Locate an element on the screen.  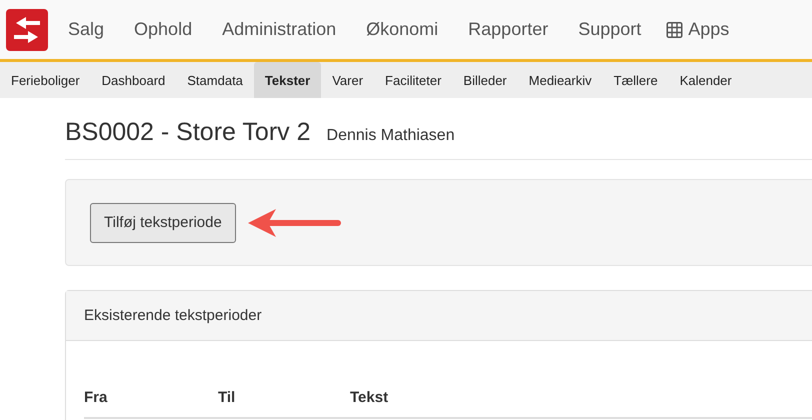
tab: Kalender is located at coordinates (705, 80).